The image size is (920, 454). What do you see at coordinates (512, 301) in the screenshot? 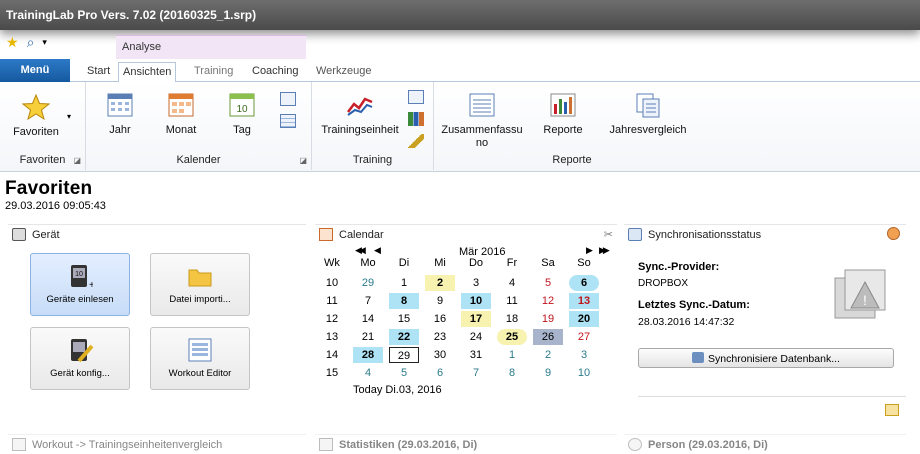
I see `calendar-day: 11` at bounding box center [512, 301].